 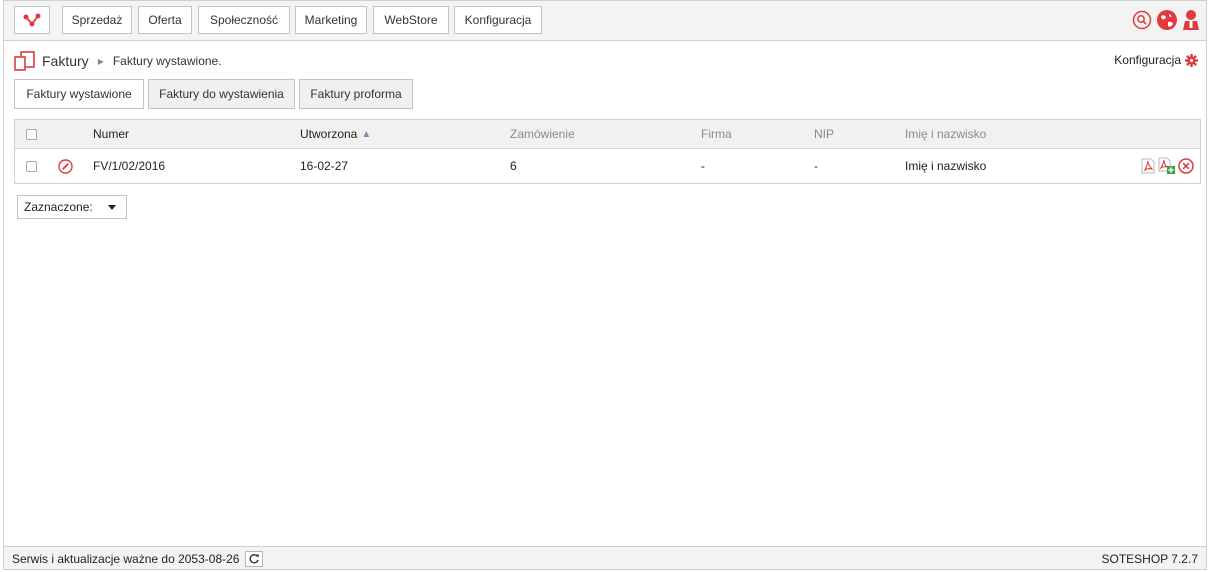 I want to click on gear-icon, so click(x=1191, y=60).